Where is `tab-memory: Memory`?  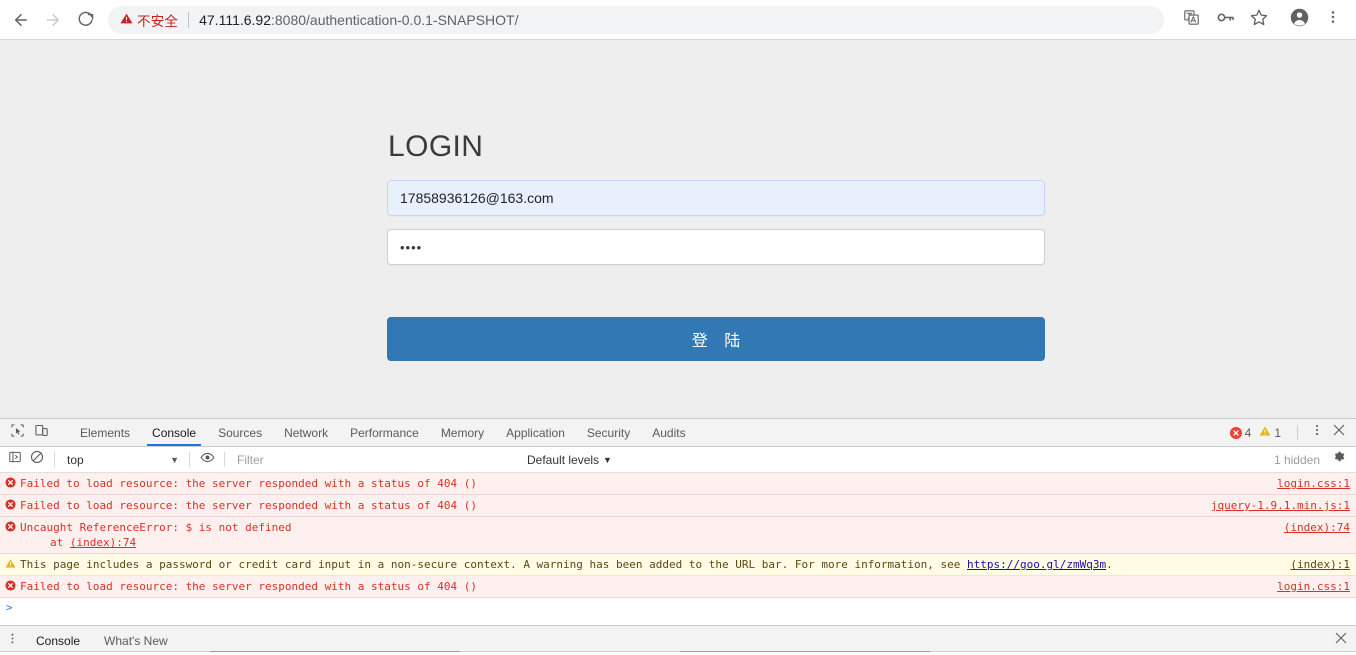
tab-memory: Memory is located at coordinates (462, 432).